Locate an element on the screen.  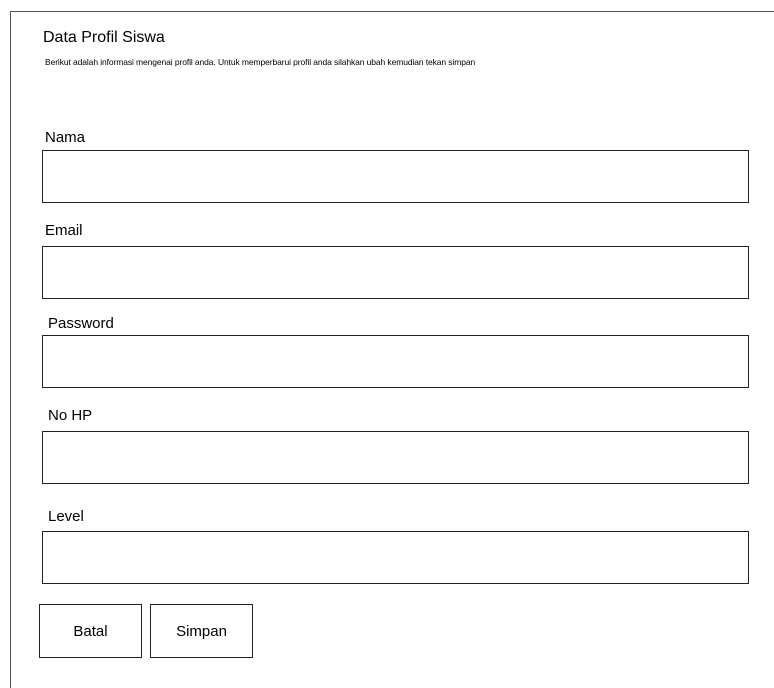
cancel-button: Batal is located at coordinates (90, 631).